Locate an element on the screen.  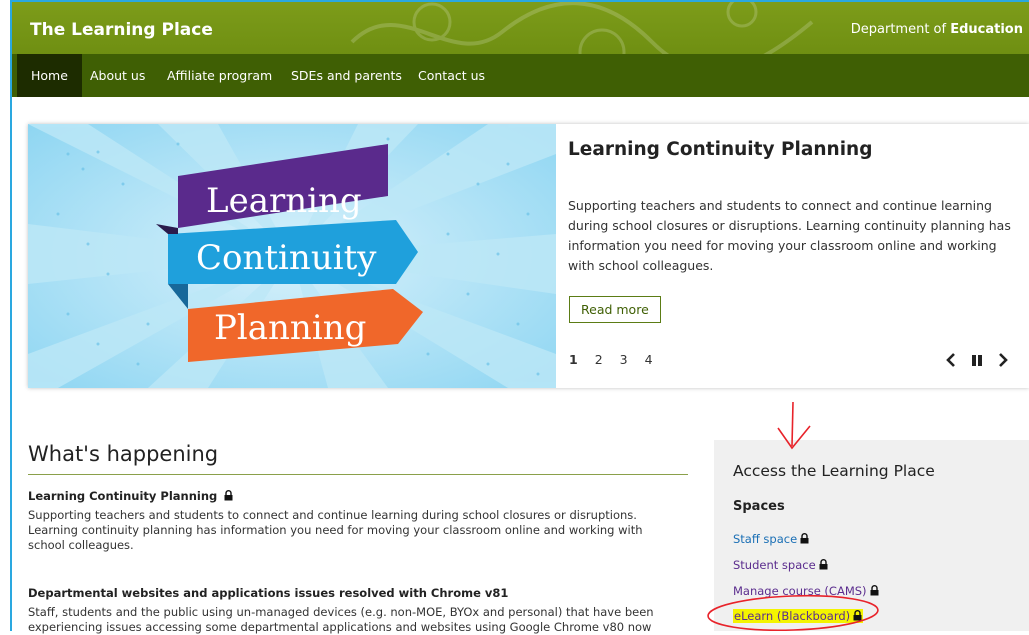
highlighted-link-label: eLearn (Blackboard) is located at coordinates (798, 616).